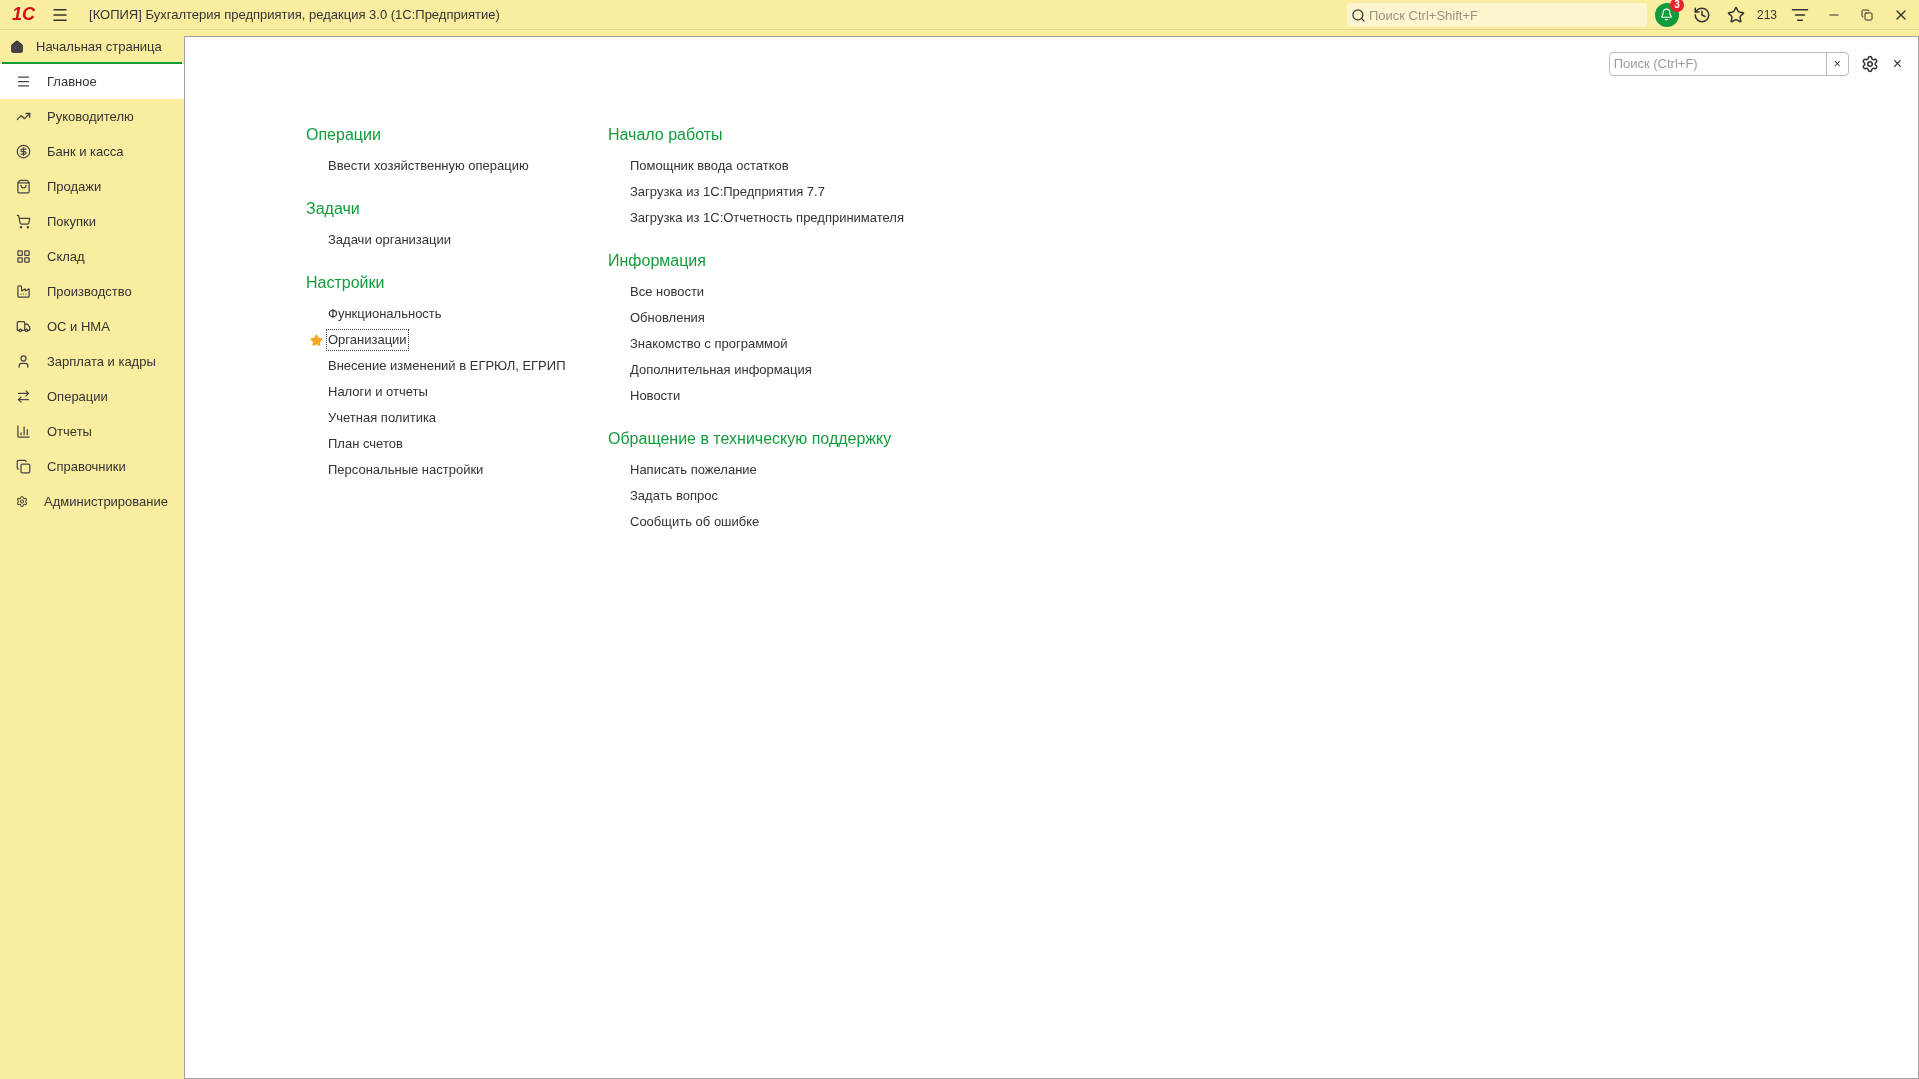 This screenshot has width=1919, height=1079. I want to click on section-link: Организации, so click(367, 340).